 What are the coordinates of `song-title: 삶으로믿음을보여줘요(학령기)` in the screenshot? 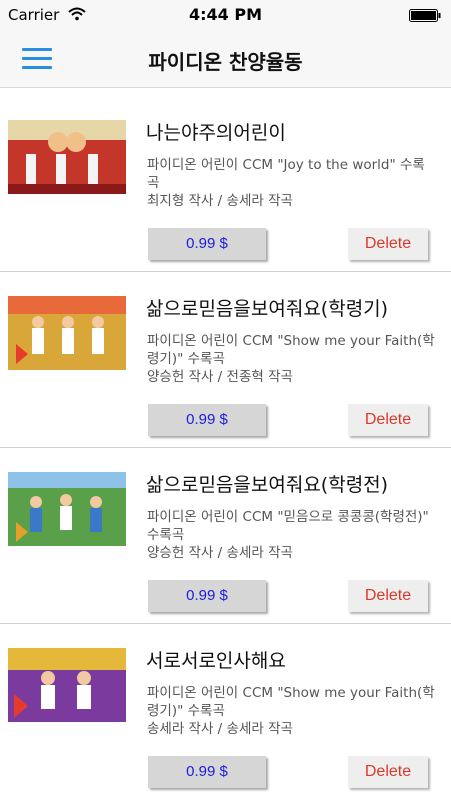 It's located at (267, 309).